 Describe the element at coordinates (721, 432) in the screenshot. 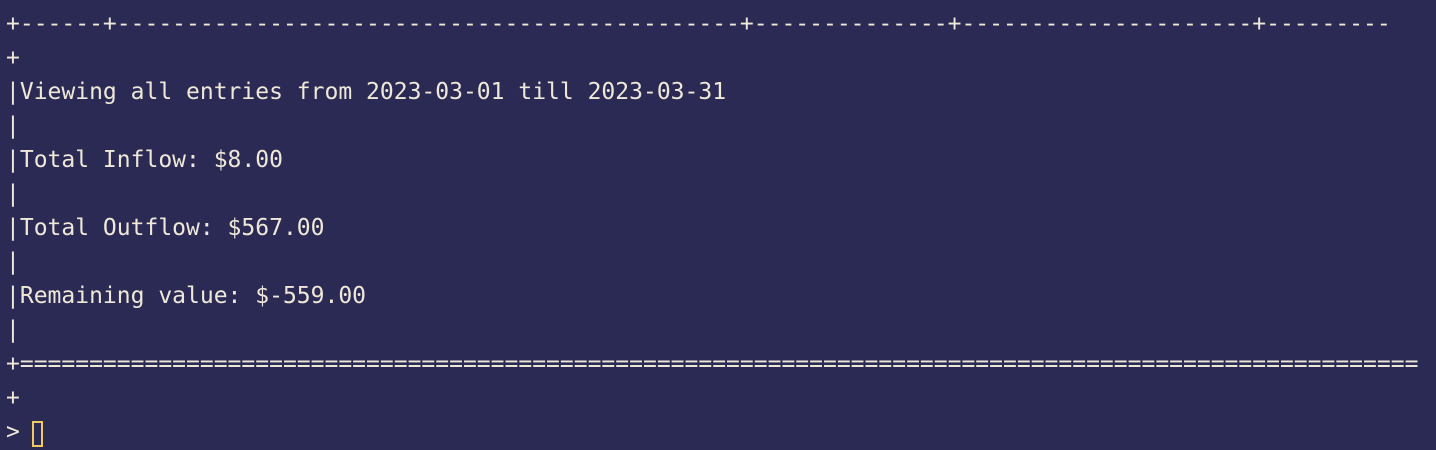

I see `command-prompt: >` at that location.